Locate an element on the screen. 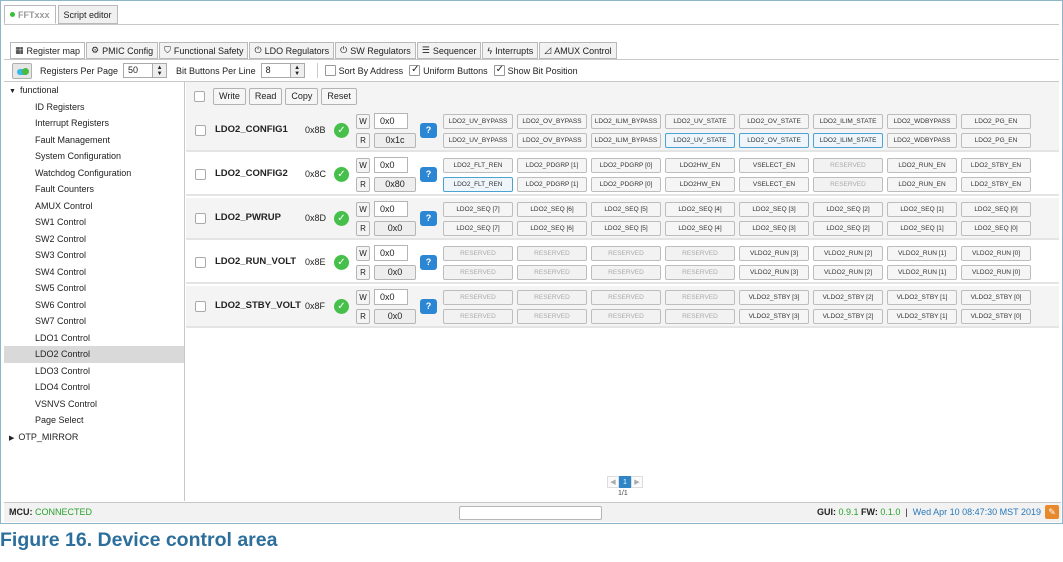 The width and height of the screenshot is (1063, 562). bit-write-button: VLDO2_STBY [0] is located at coordinates (996, 297).